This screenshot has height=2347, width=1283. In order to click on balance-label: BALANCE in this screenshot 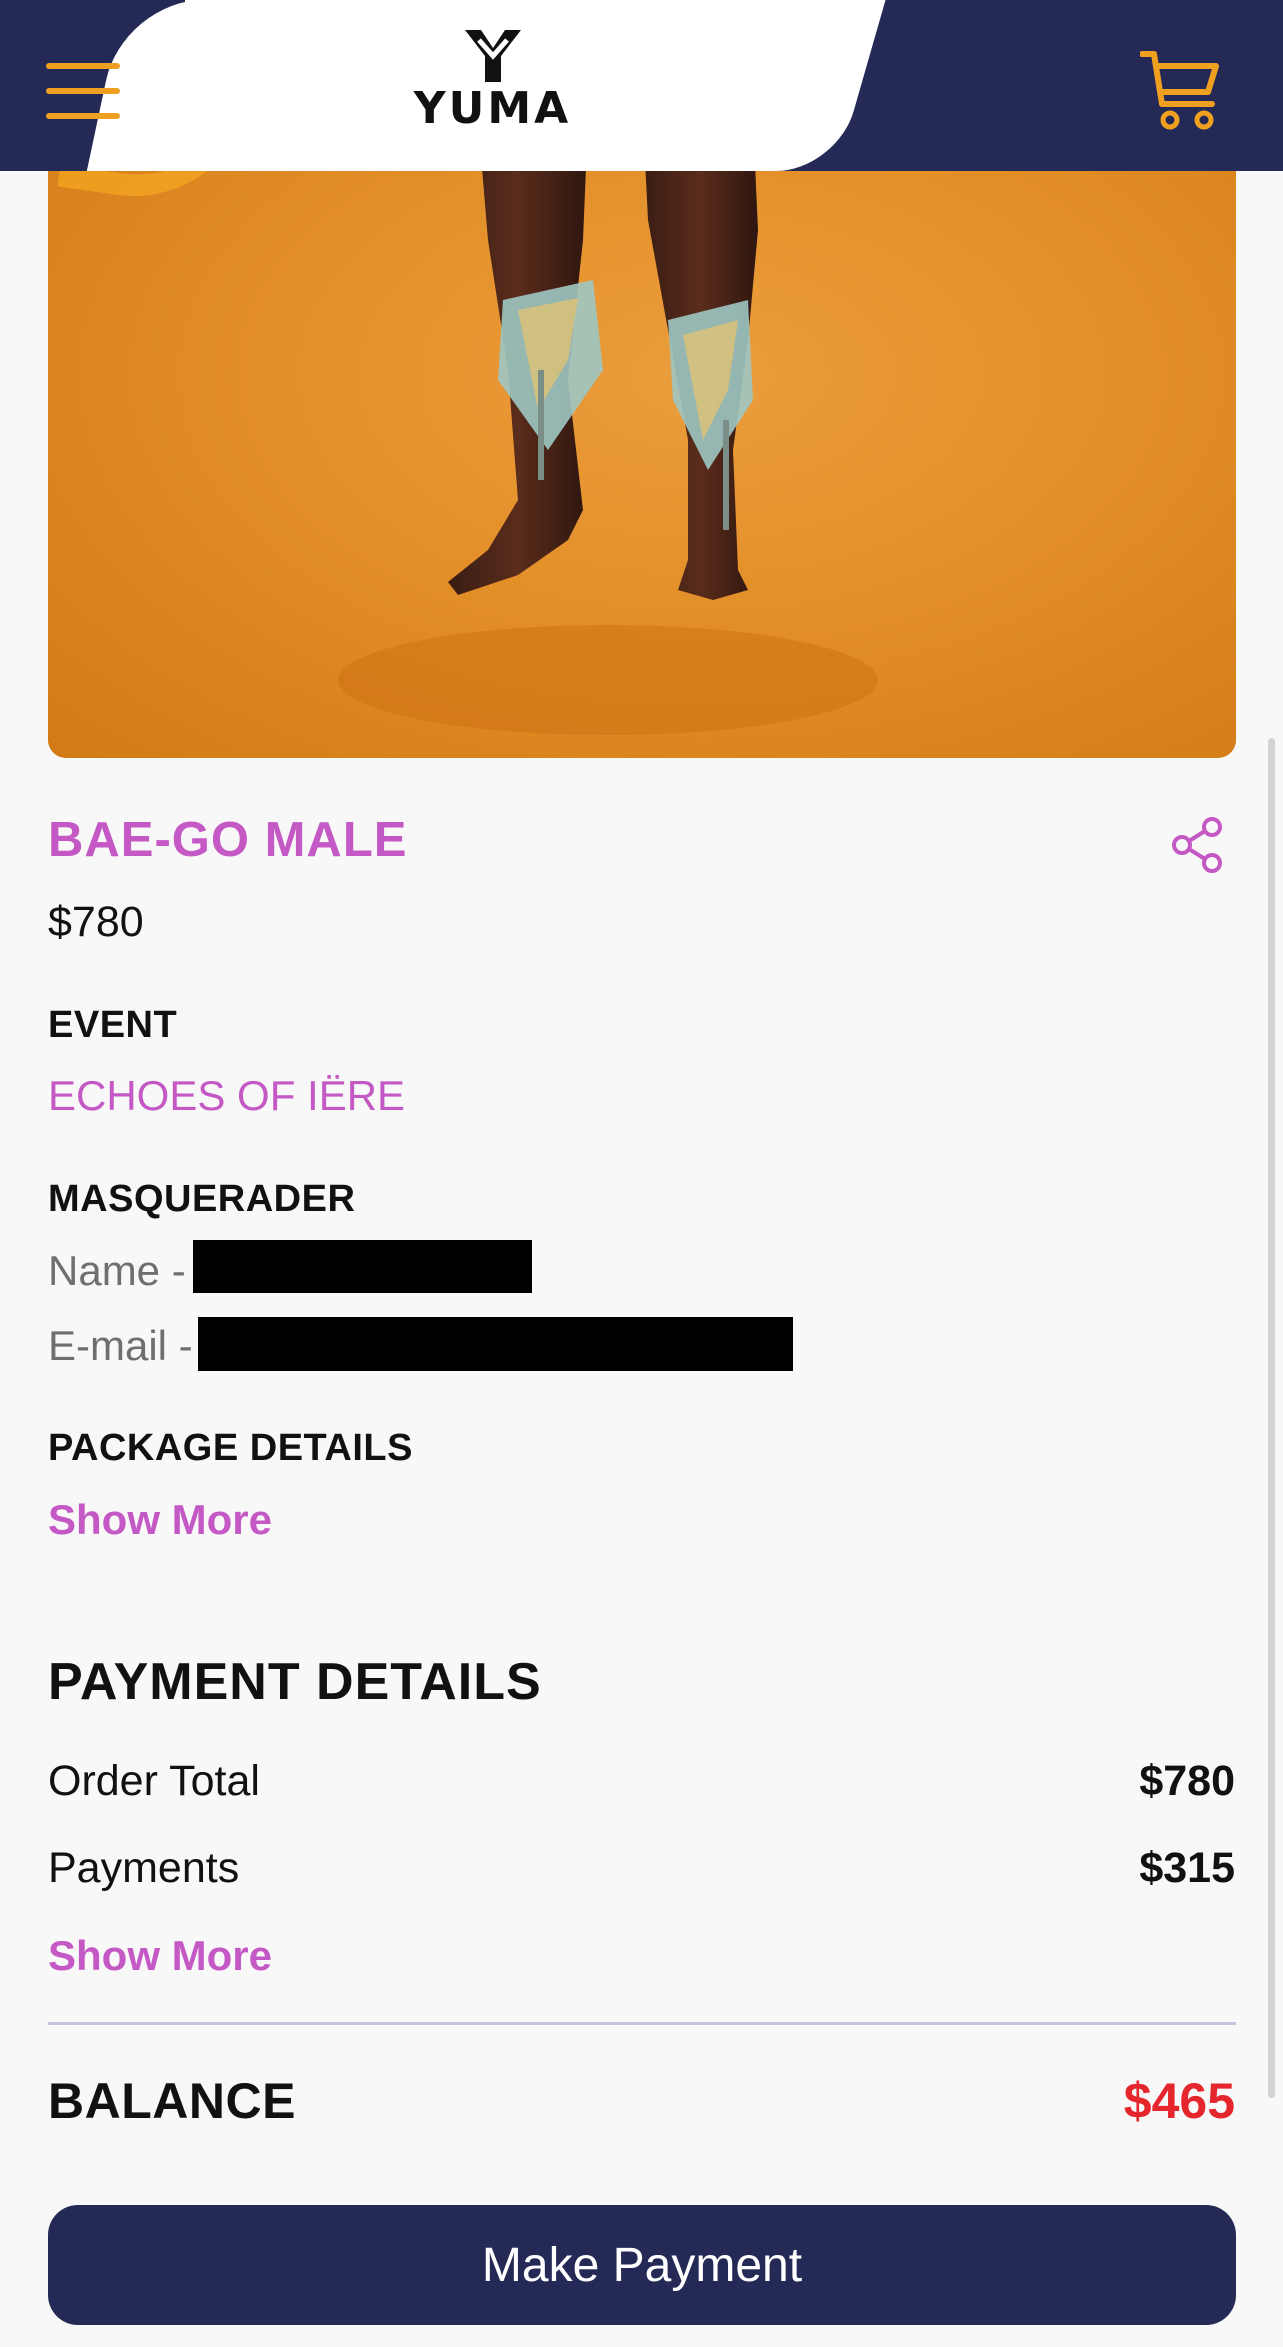, I will do `click(172, 2101)`.